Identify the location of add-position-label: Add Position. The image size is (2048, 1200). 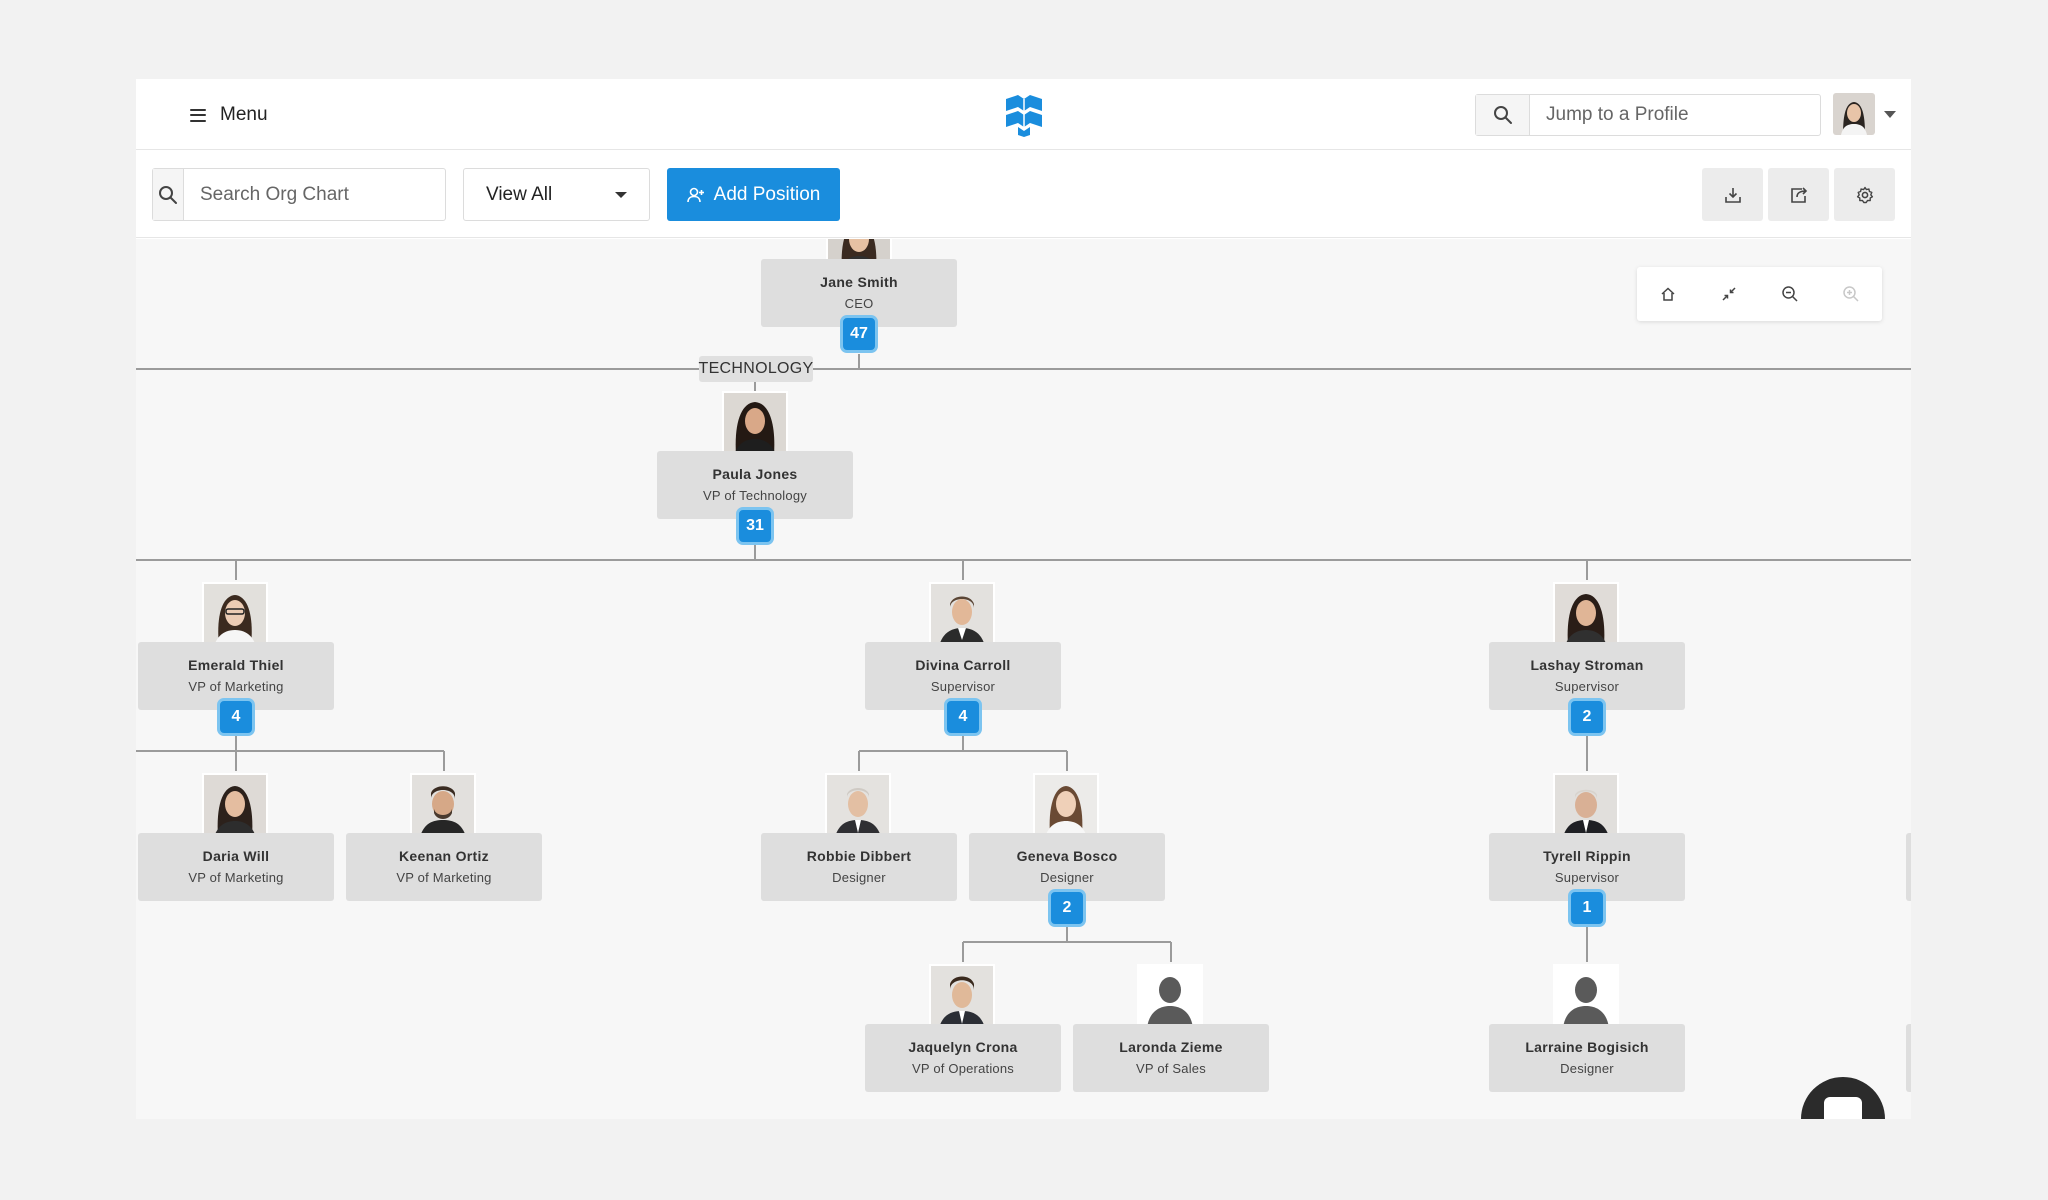
(767, 194).